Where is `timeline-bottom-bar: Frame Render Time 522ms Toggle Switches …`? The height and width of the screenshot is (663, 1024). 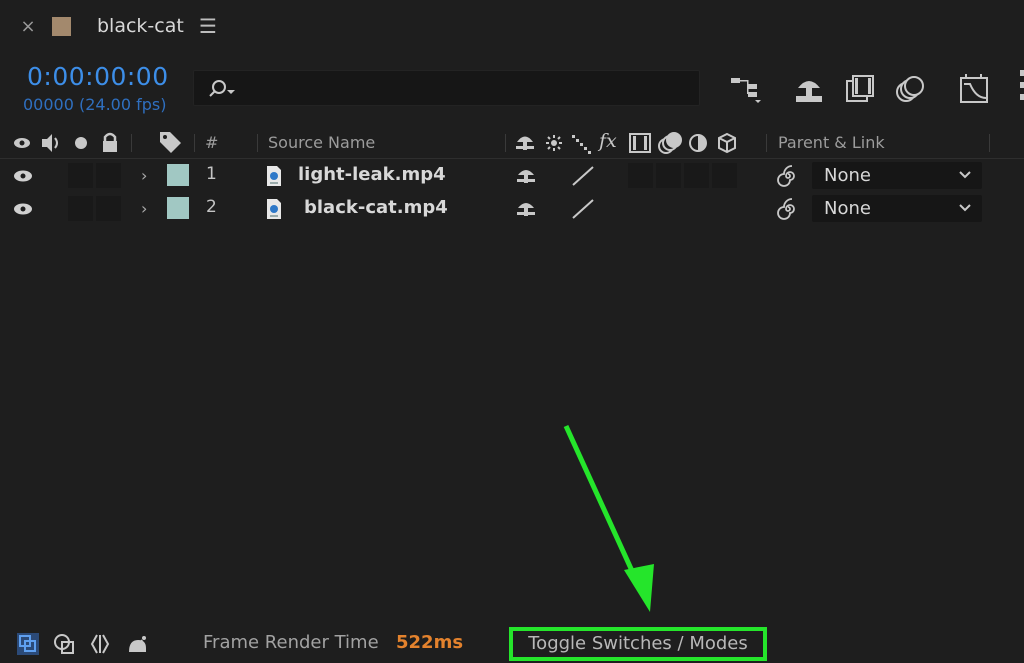 timeline-bottom-bar: Frame Render Time 522ms Toggle Switches … is located at coordinates (512, 643).